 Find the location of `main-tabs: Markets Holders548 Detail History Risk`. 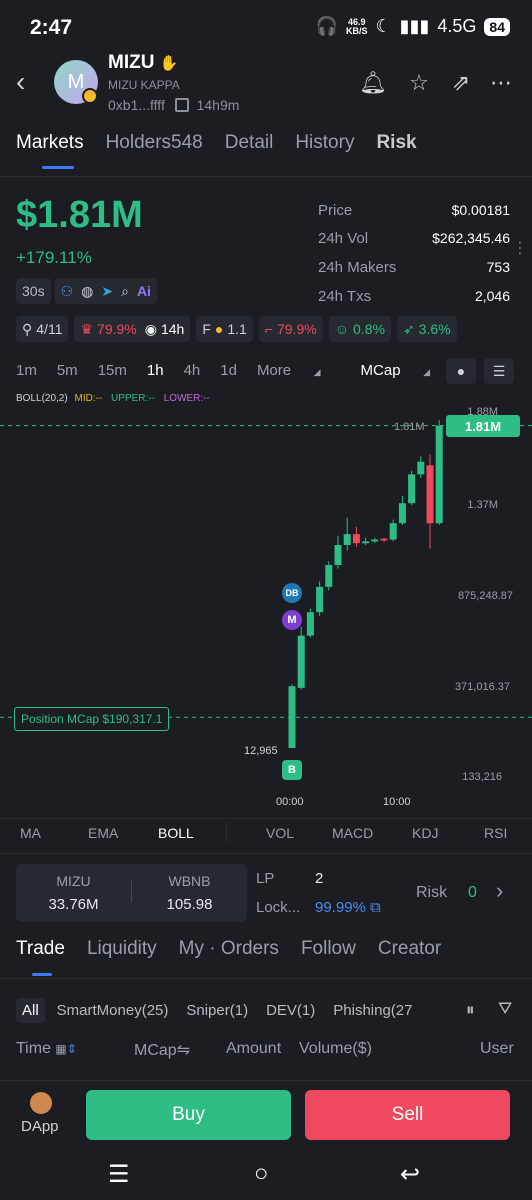

main-tabs: Markets Holders548 Detail History Risk is located at coordinates (216, 143).